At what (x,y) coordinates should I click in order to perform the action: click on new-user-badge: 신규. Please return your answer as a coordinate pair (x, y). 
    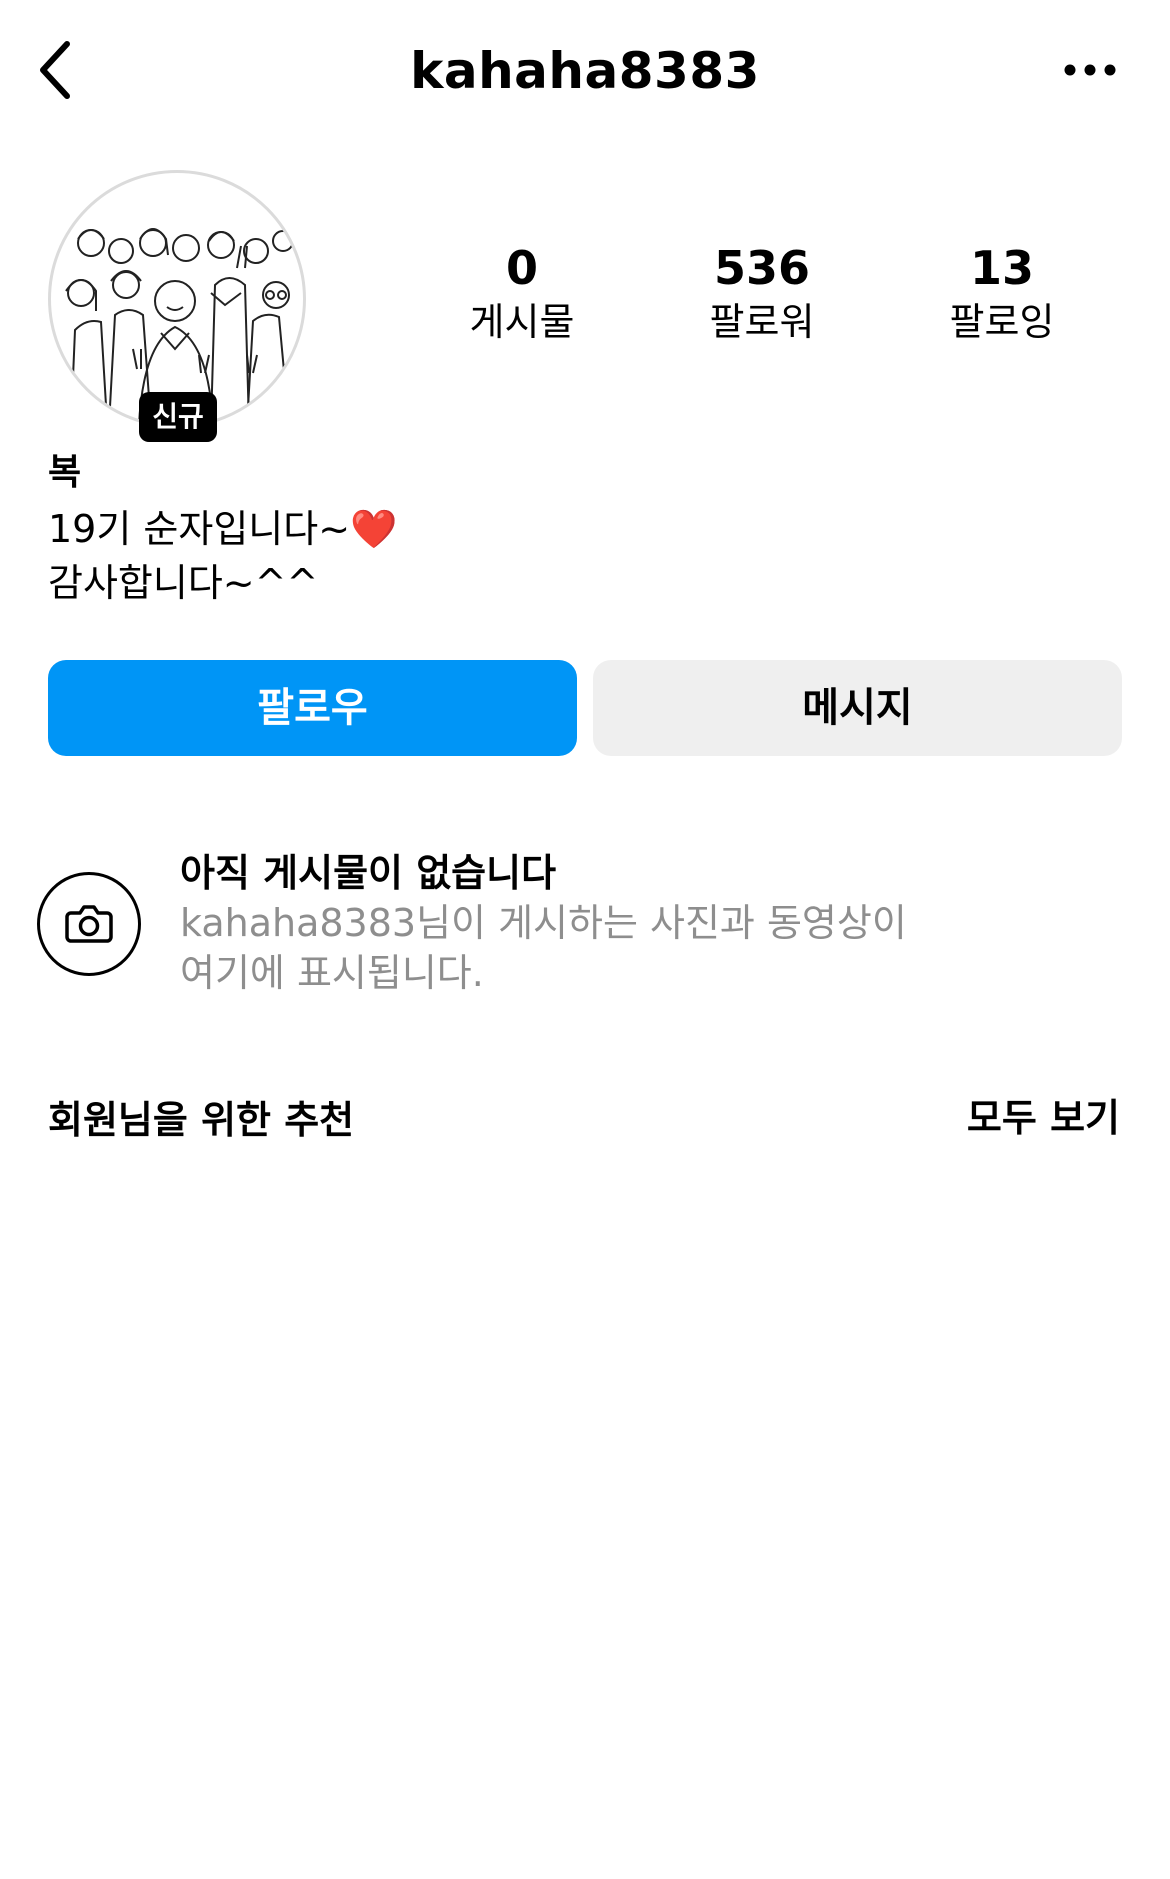
    Looking at the image, I should click on (178, 417).